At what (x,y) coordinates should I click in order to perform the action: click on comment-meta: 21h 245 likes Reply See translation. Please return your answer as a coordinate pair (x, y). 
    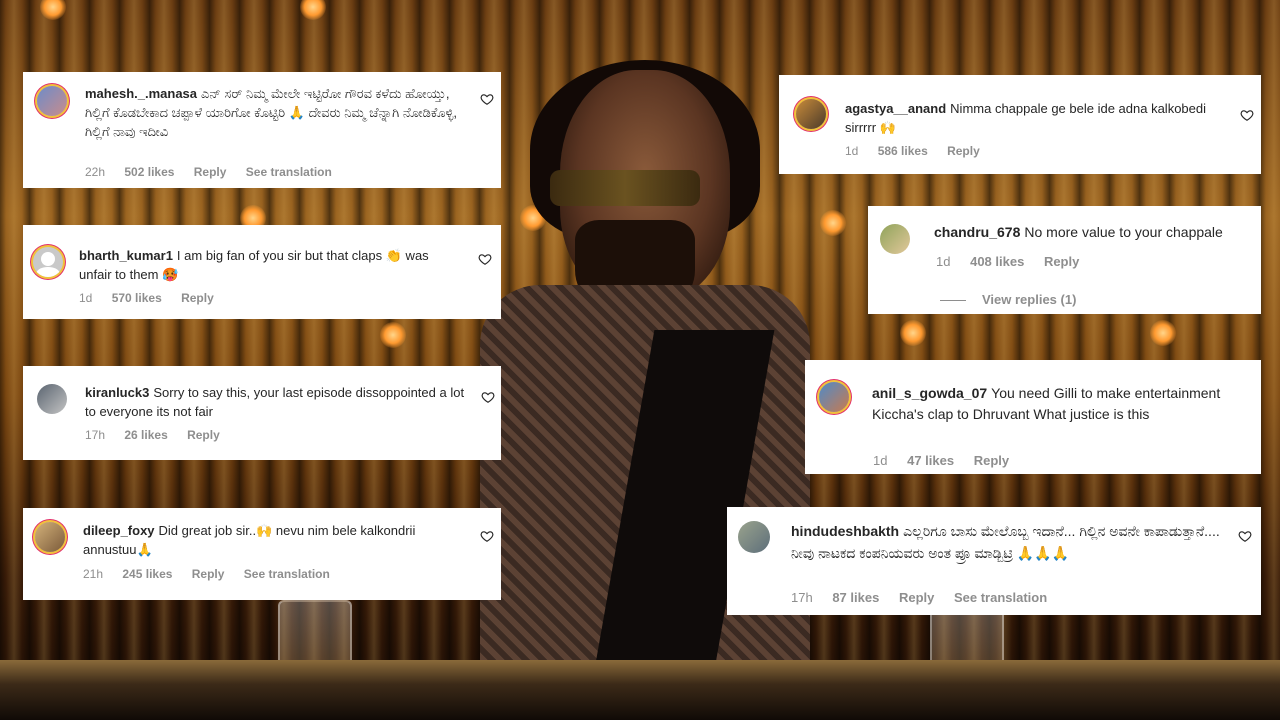
    Looking at the image, I should click on (214, 574).